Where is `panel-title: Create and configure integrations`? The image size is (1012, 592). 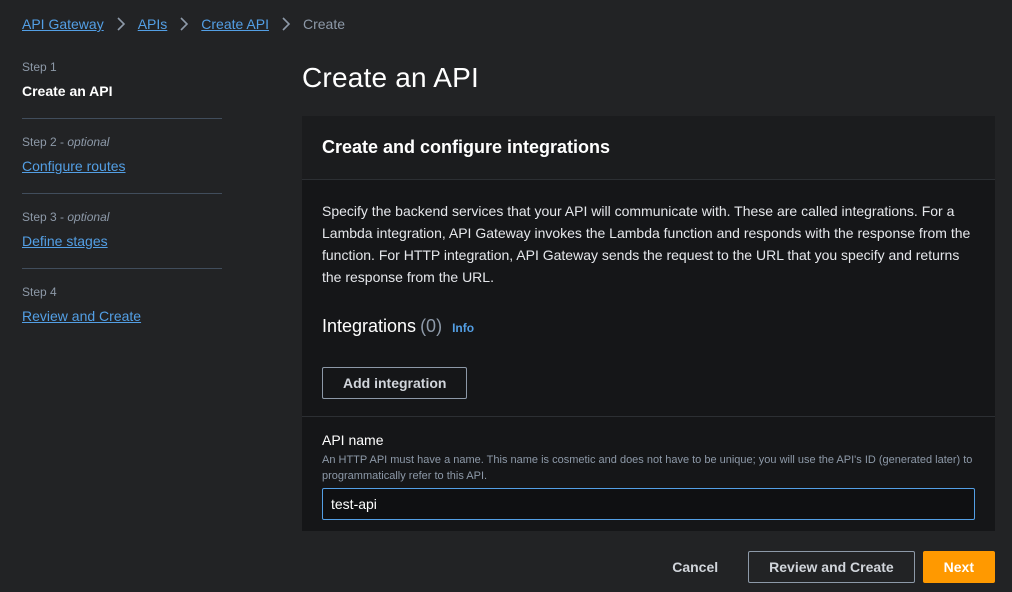
panel-title: Create and configure integrations is located at coordinates (466, 147).